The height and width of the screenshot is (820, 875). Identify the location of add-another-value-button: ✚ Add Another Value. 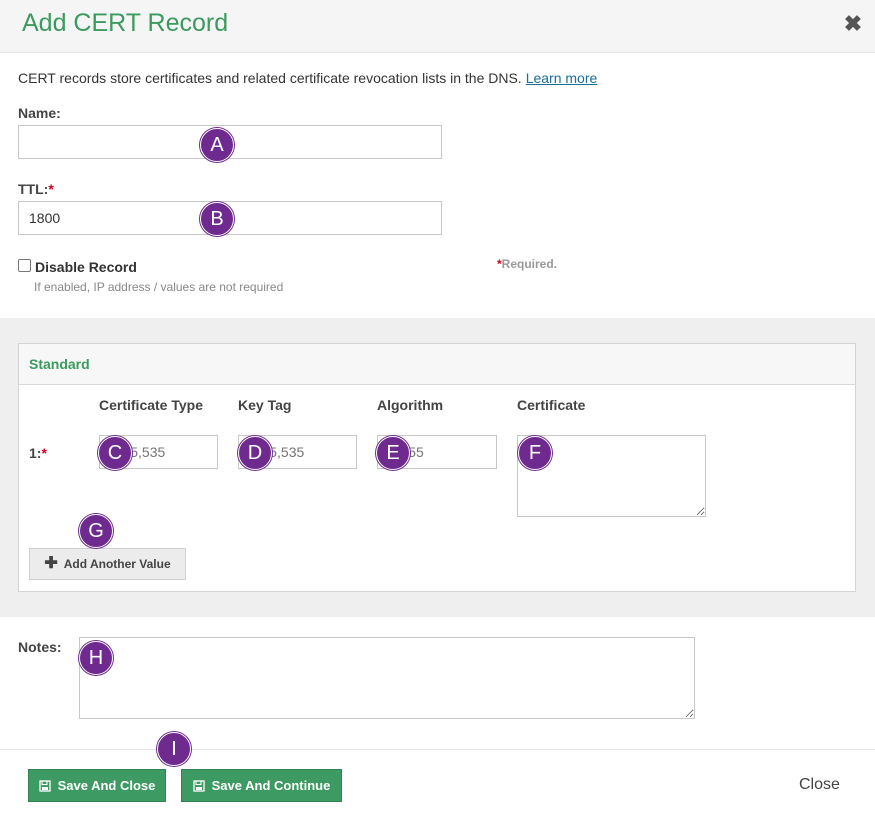
(107, 564).